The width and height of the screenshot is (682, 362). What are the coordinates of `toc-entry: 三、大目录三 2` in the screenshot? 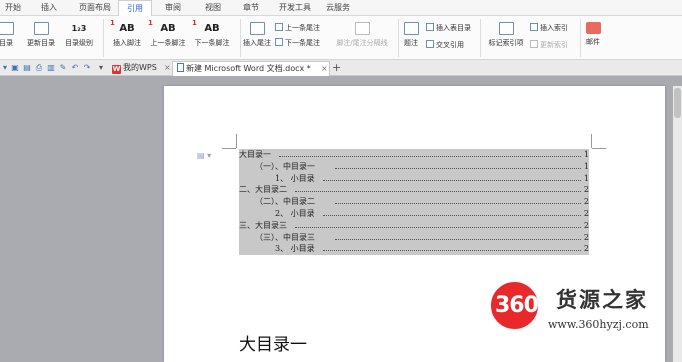 It's located at (414, 225).